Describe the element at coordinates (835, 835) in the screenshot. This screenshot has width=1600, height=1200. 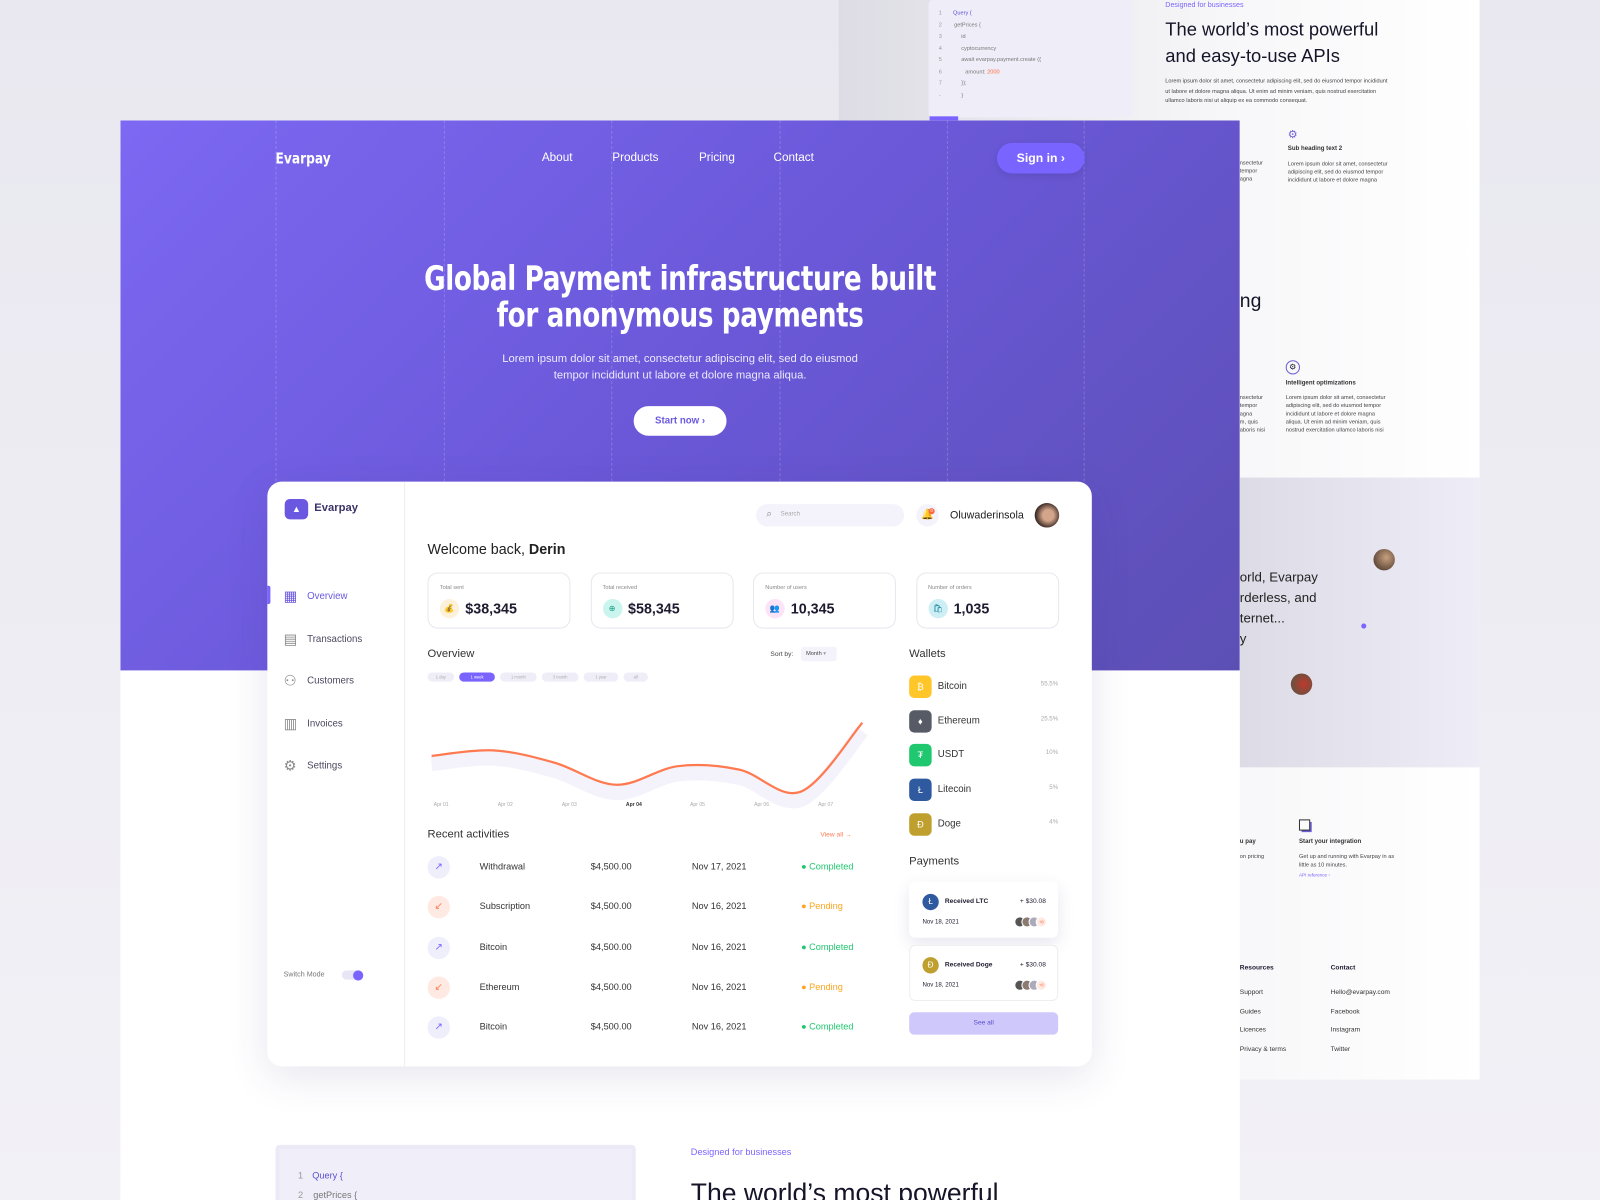
I see `view-all-link: View all →` at that location.